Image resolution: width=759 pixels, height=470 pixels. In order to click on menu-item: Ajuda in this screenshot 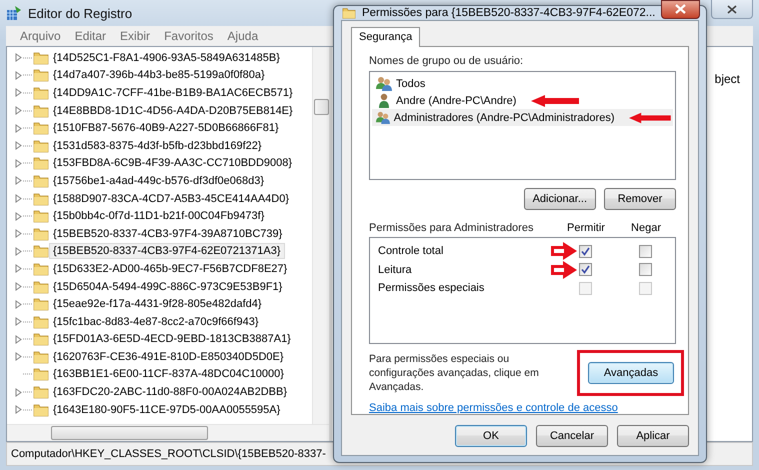, I will do `click(242, 36)`.